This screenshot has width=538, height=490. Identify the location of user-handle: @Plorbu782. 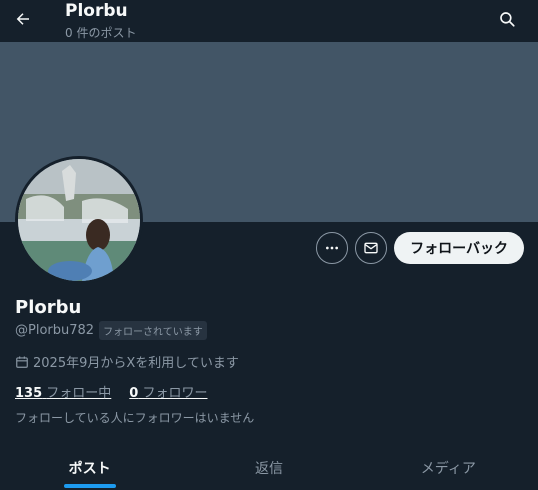
(55, 330).